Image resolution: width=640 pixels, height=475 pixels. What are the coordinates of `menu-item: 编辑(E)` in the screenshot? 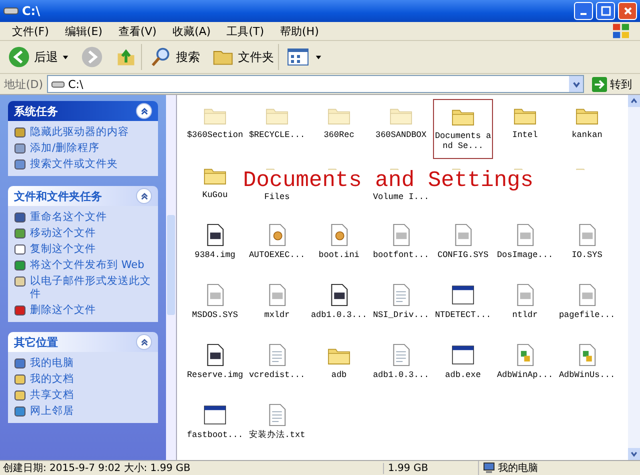 It's located at (83, 31).